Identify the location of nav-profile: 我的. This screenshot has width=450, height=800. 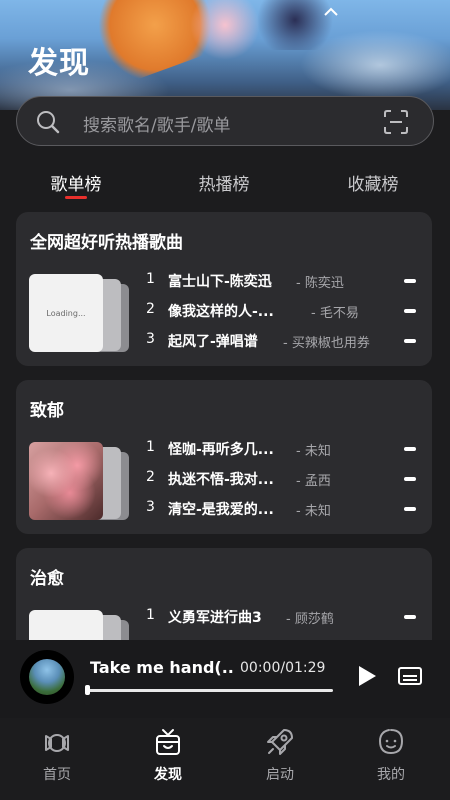
(391, 755).